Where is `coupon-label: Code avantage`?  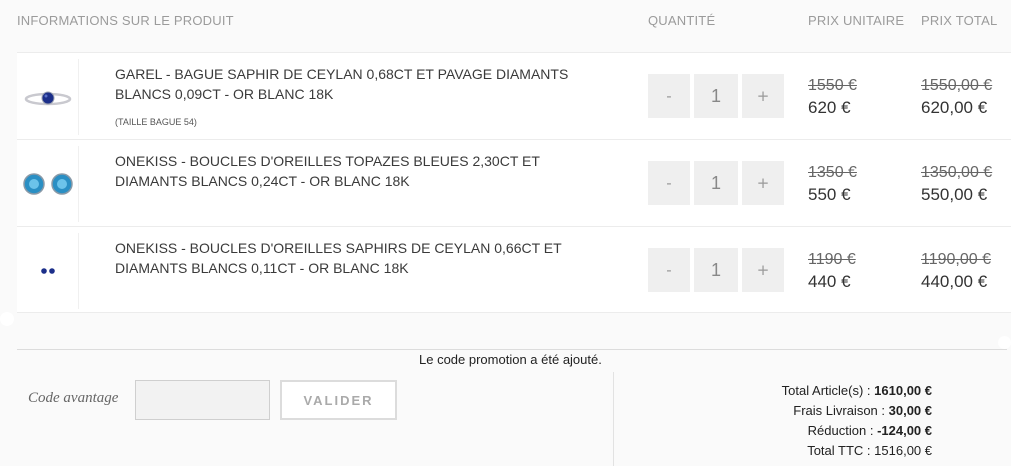 coupon-label: Code avantage is located at coordinates (73, 398).